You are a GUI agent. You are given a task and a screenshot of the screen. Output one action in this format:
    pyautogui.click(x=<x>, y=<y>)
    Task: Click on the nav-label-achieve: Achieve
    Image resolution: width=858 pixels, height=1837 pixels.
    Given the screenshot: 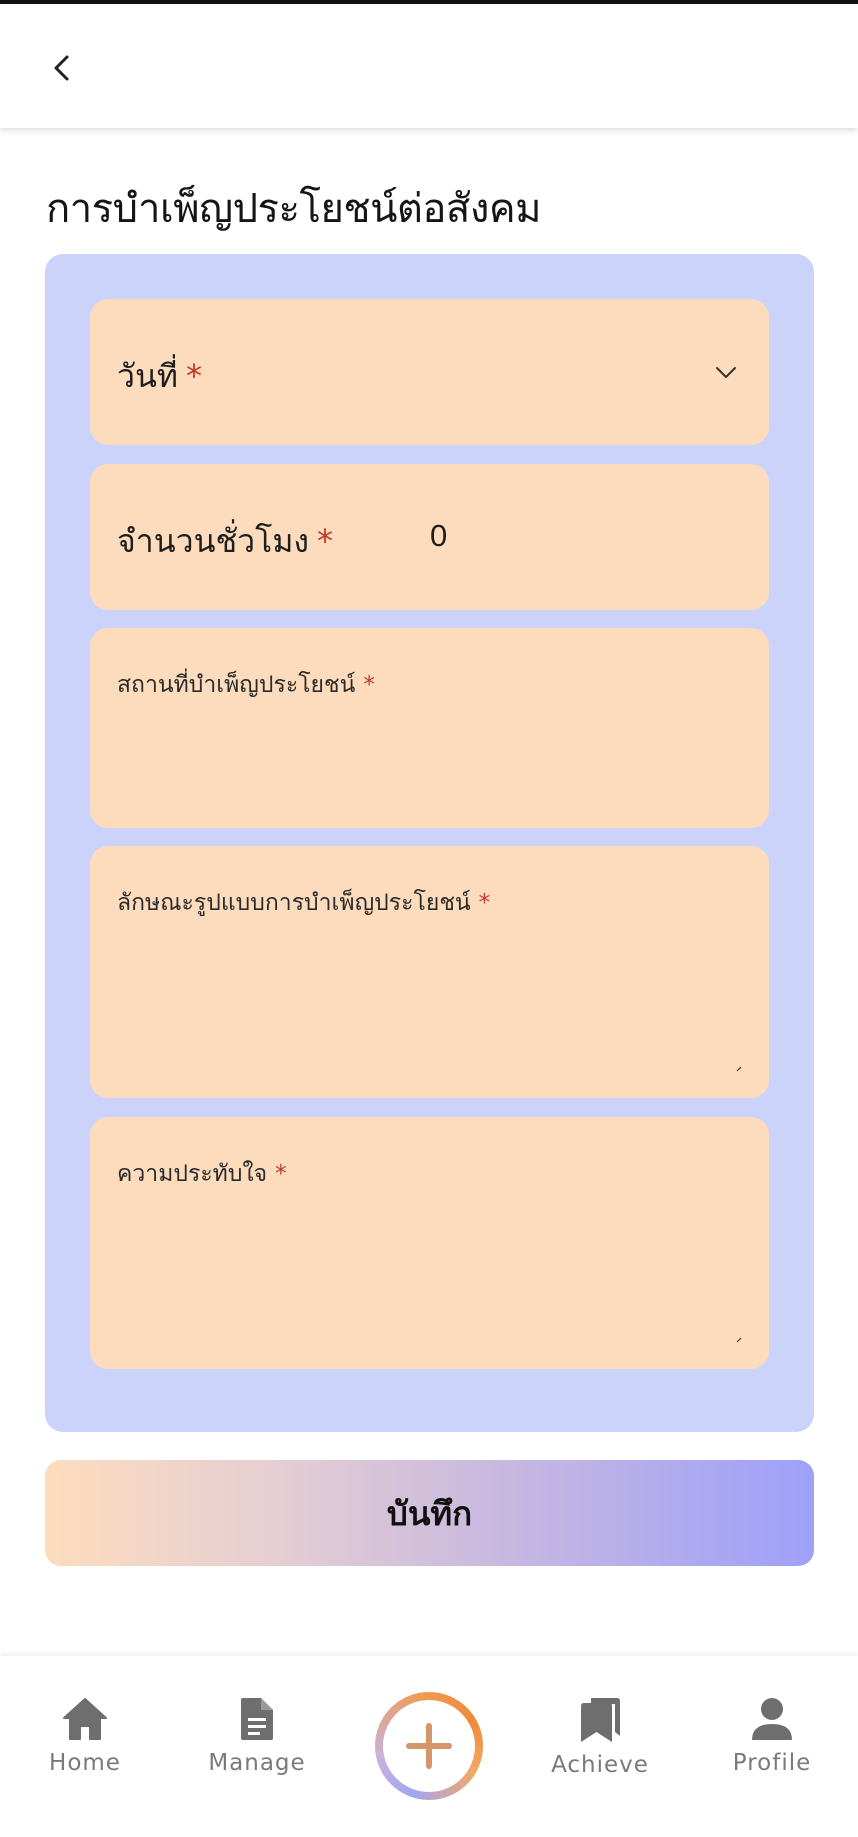 What is the action you would take?
    pyautogui.click(x=600, y=1765)
    